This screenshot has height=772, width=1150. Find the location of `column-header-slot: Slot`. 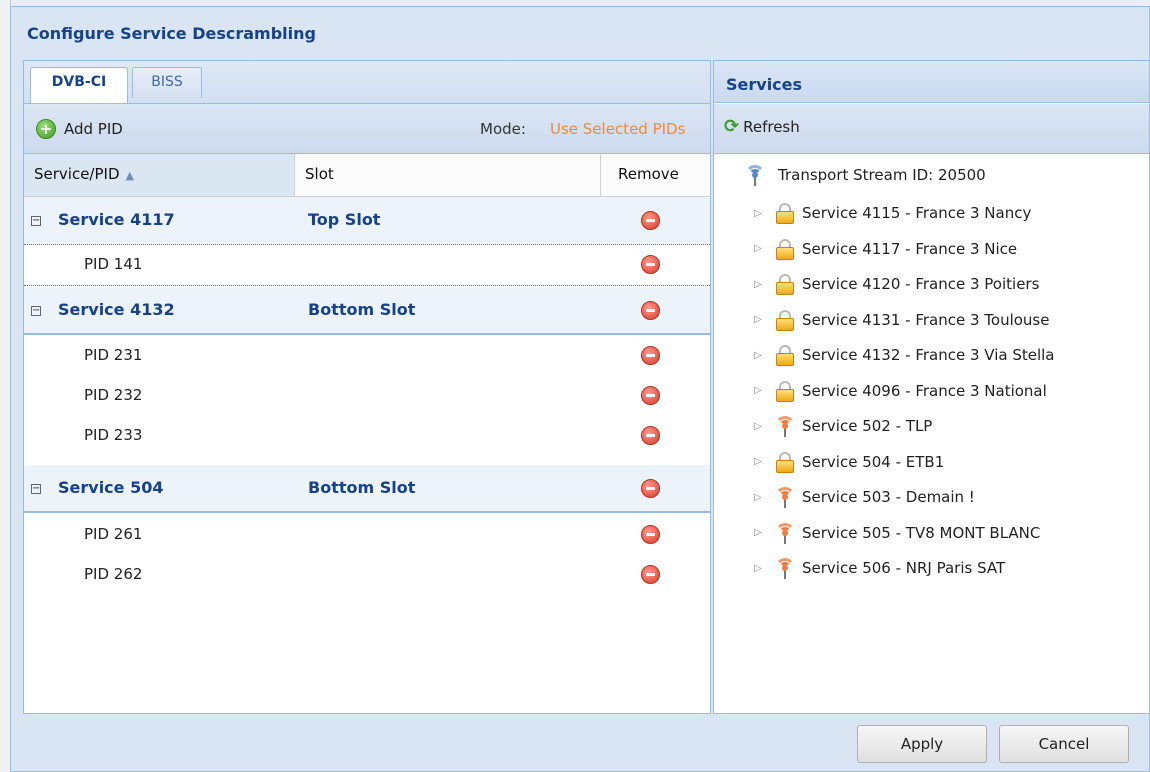

column-header-slot: Slot is located at coordinates (448, 175).